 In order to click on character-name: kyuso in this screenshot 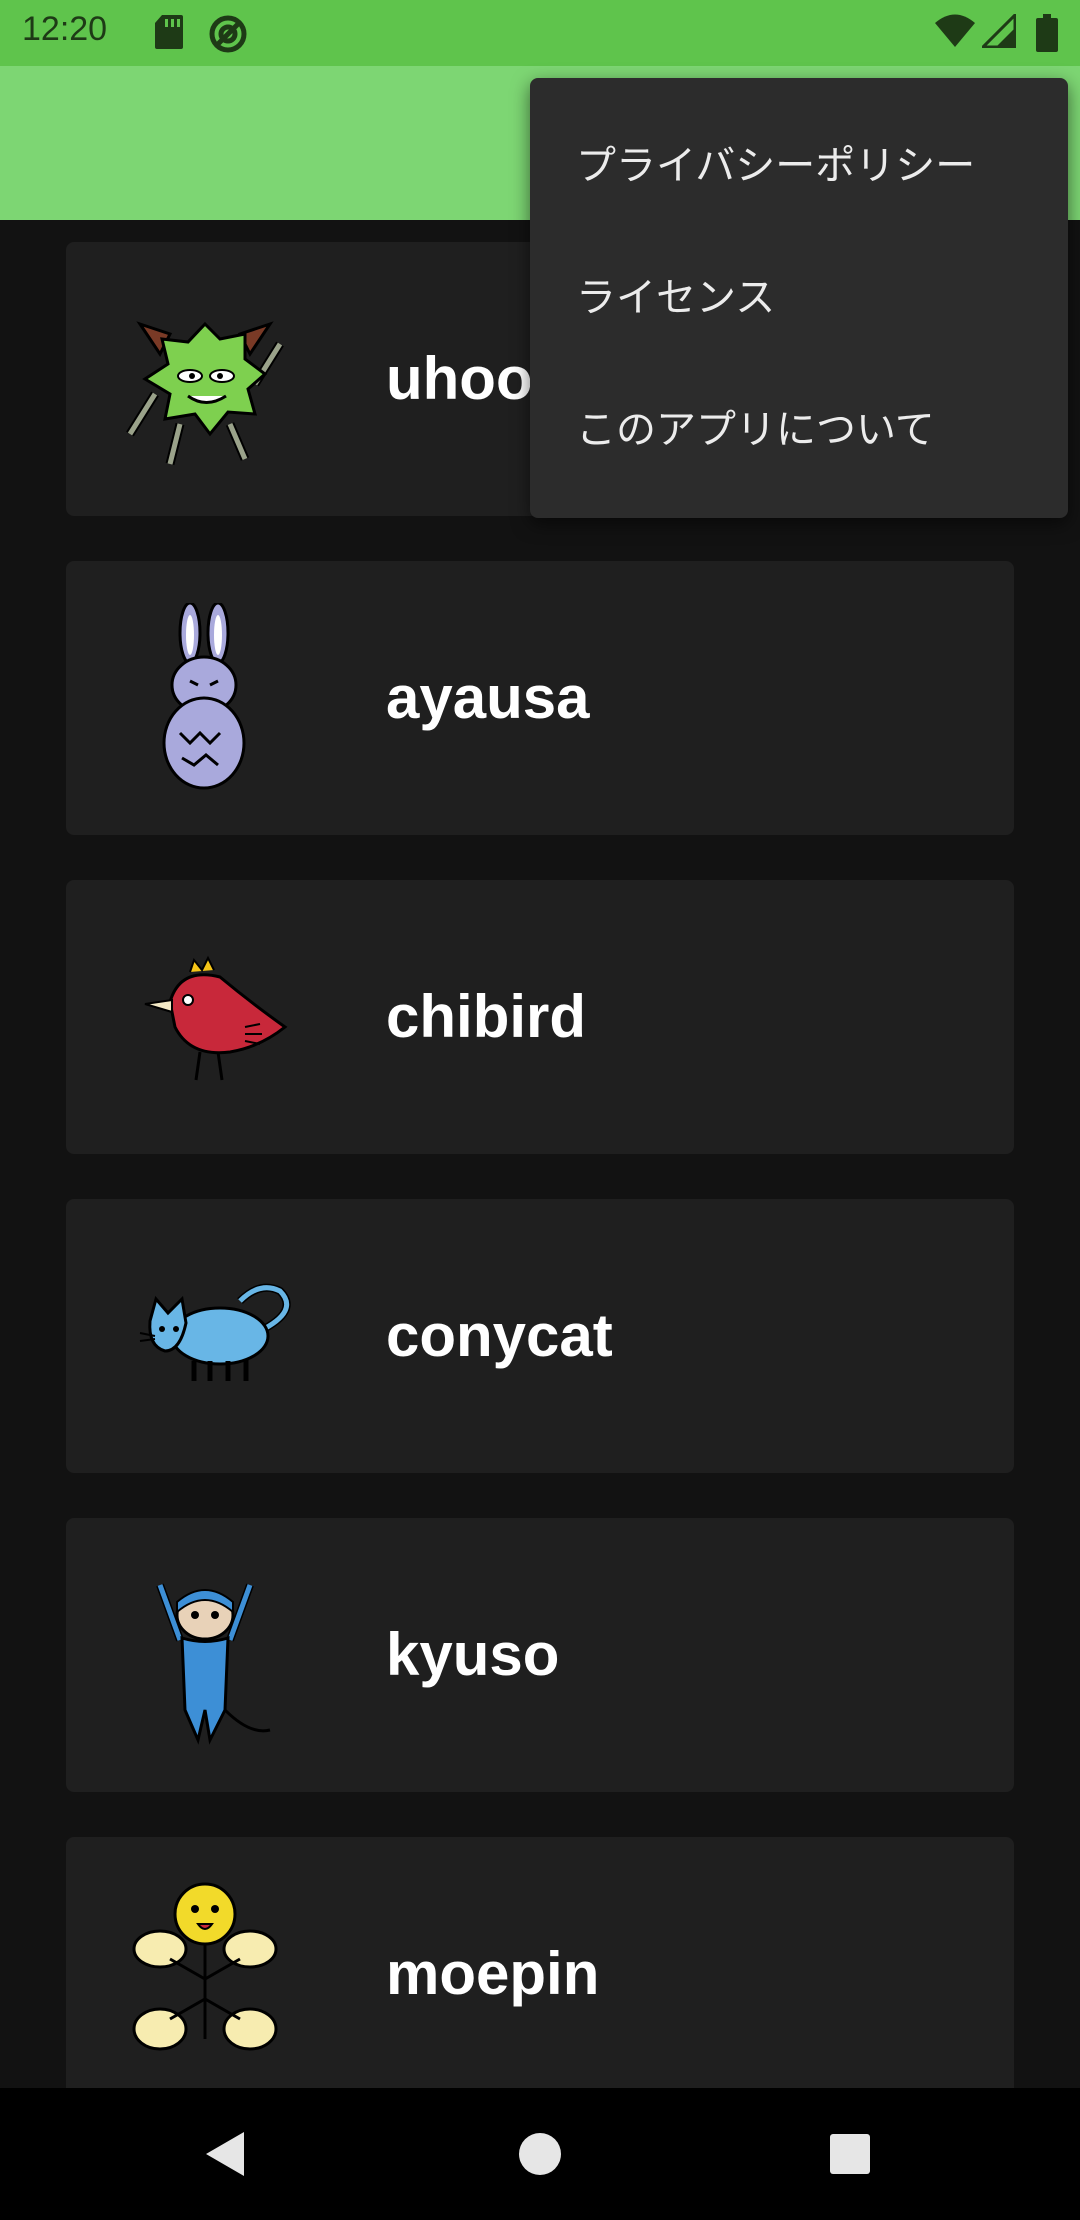, I will do `click(473, 1654)`.